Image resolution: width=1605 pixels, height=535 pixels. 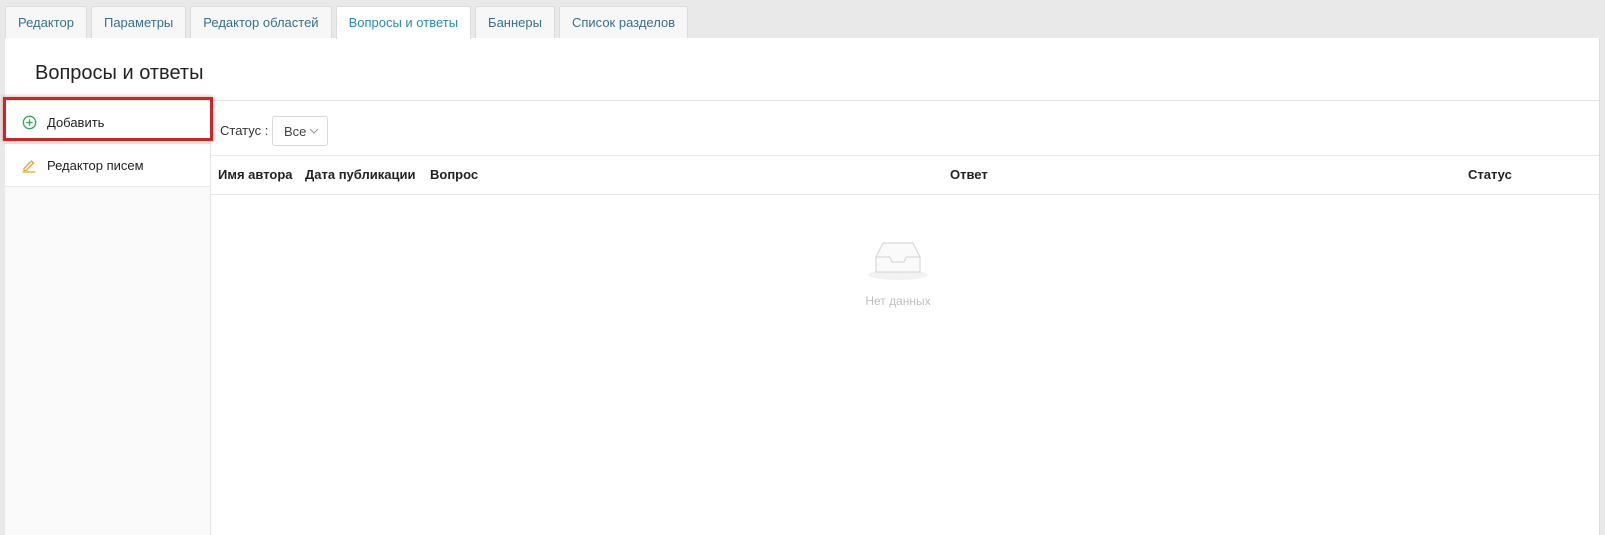 I want to click on letter-editor-button: Редактор писем, so click(x=107, y=165).